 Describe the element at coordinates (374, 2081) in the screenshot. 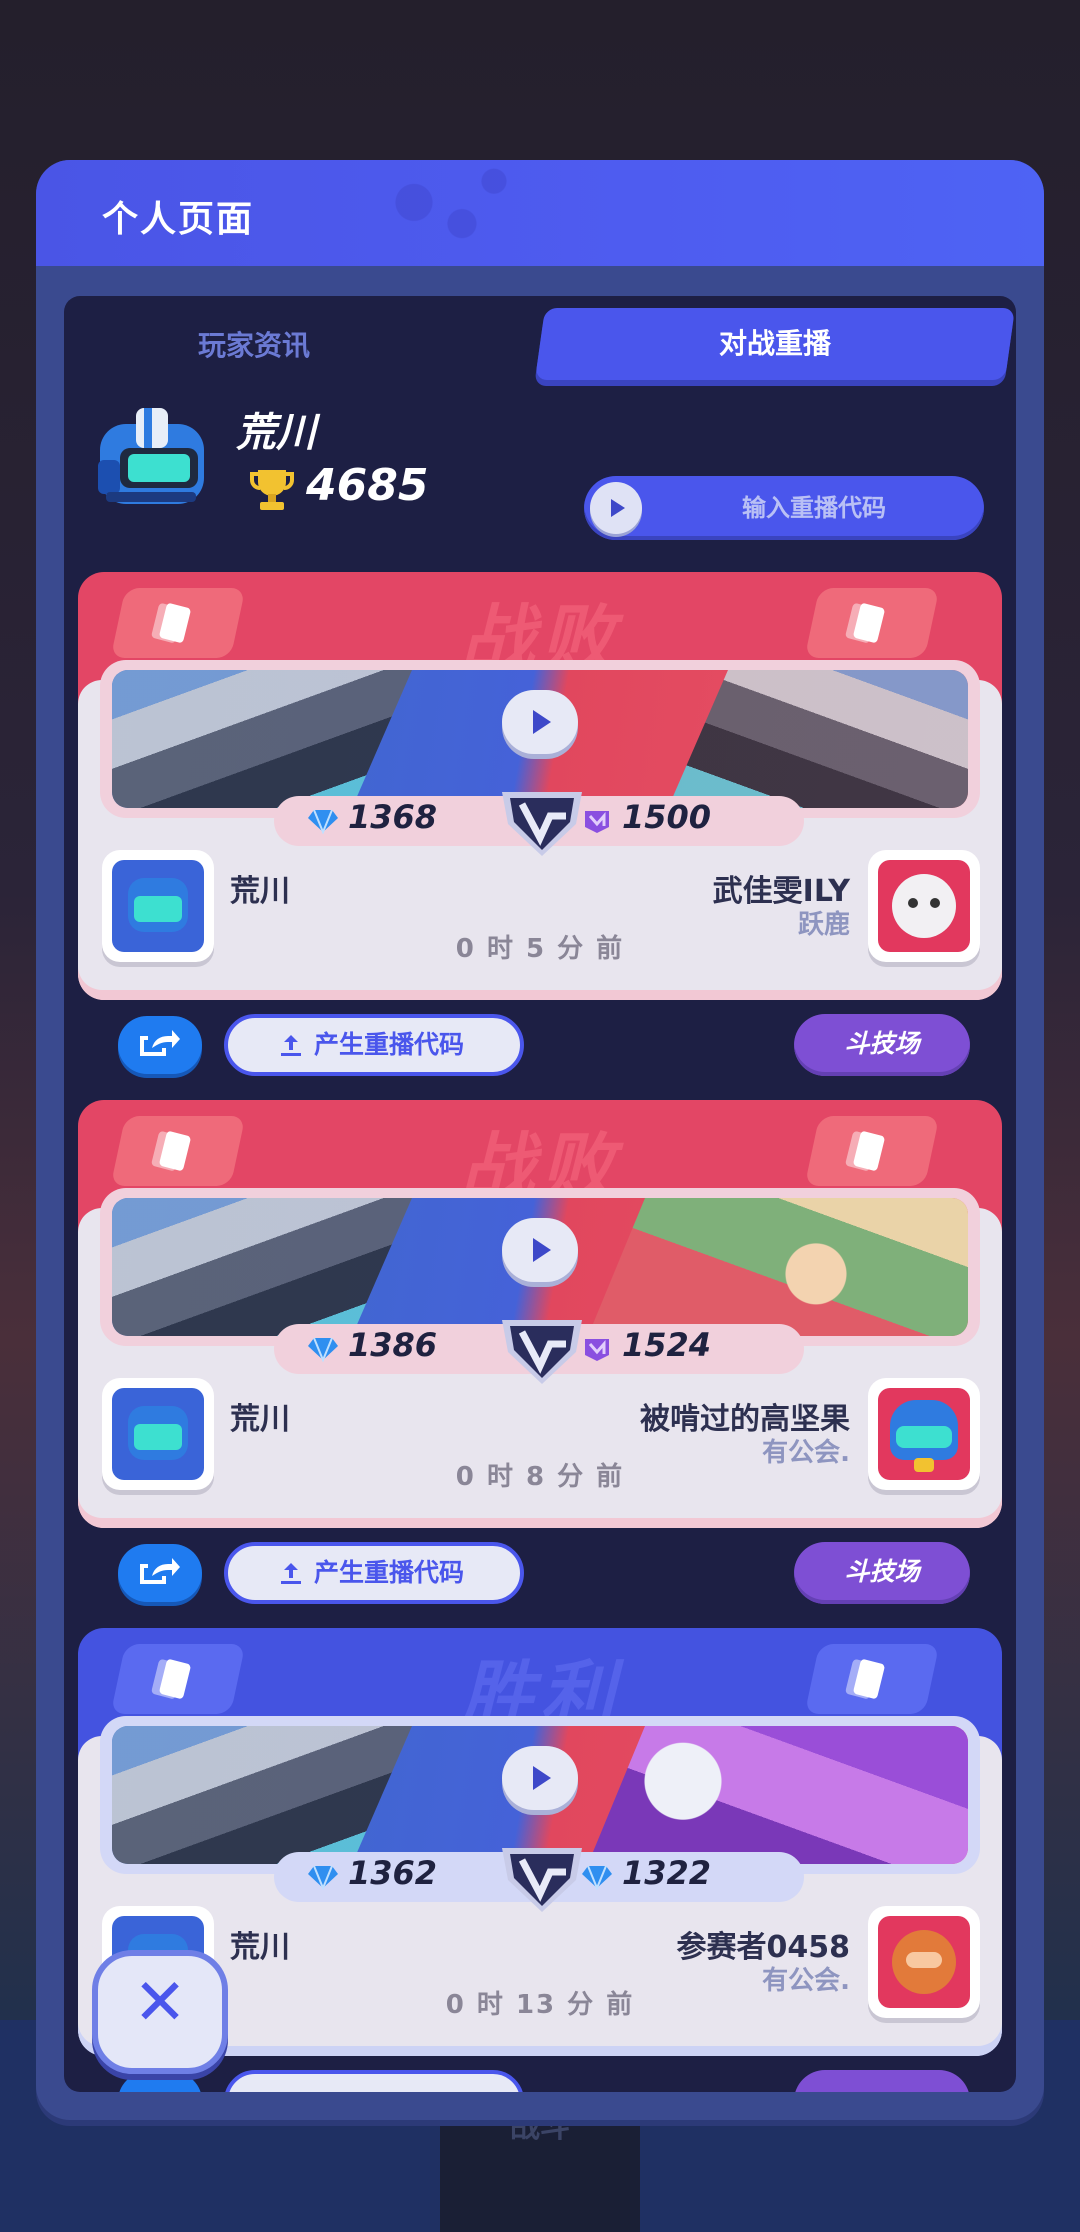

I see `generate-replay-code-button` at that location.